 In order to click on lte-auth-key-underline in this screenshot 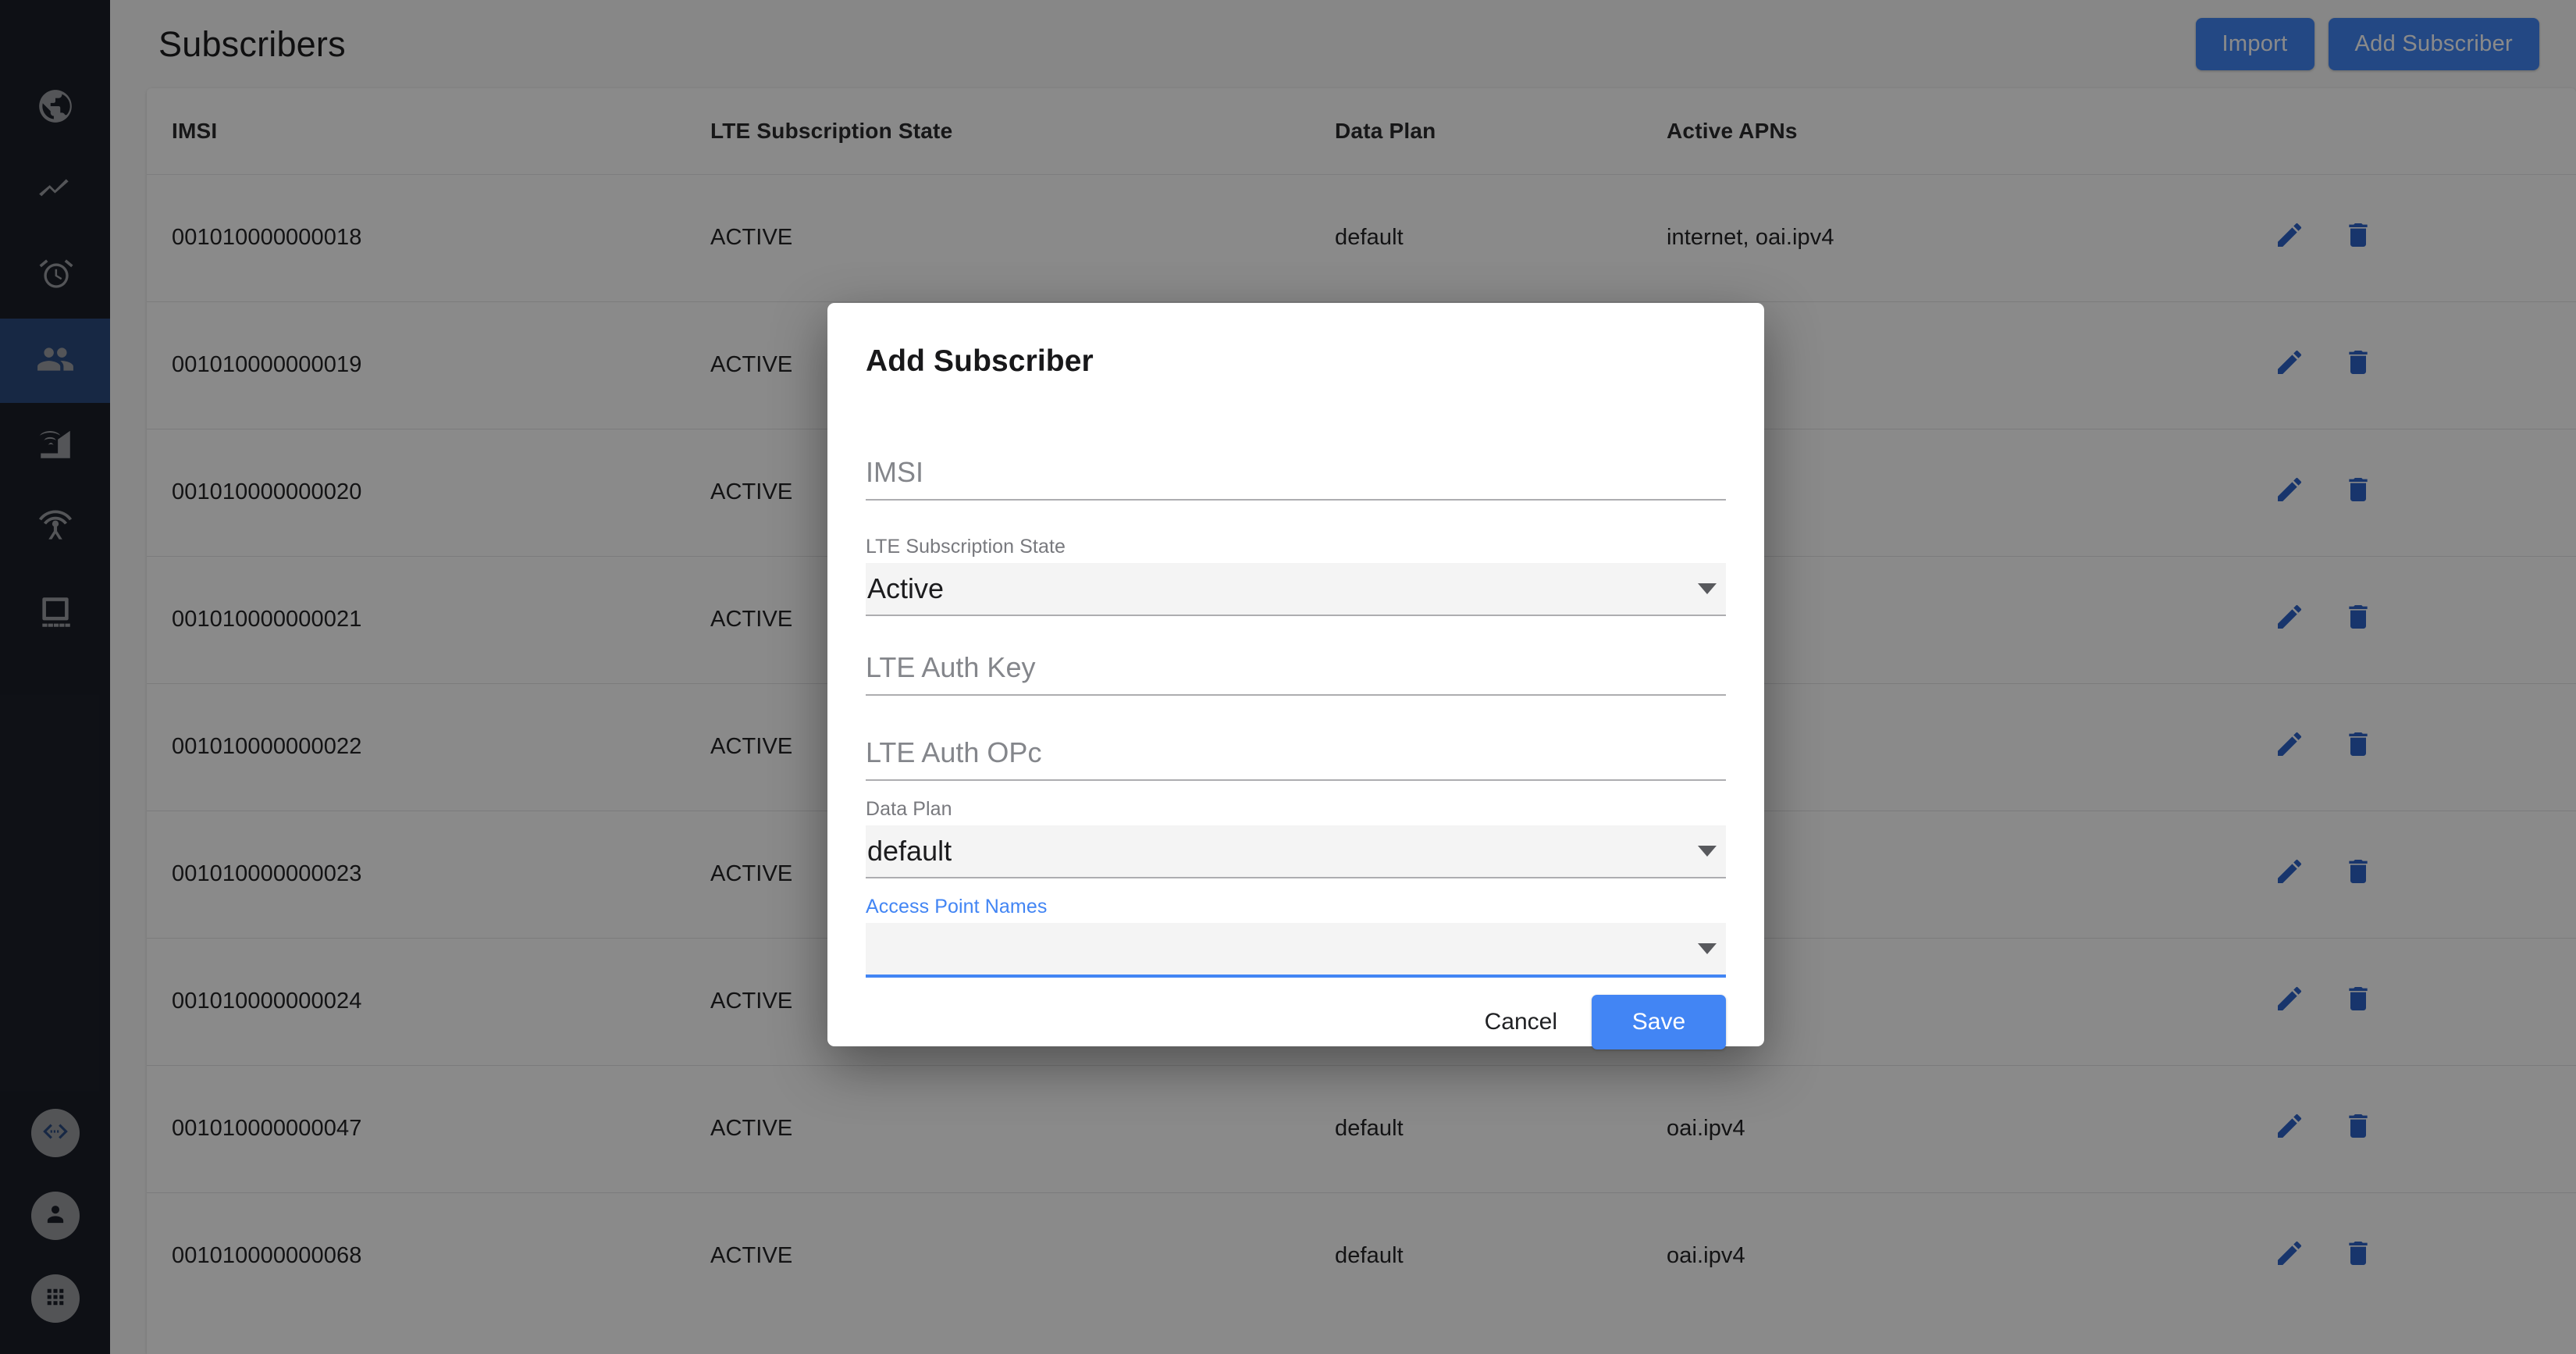, I will do `click(1296, 695)`.